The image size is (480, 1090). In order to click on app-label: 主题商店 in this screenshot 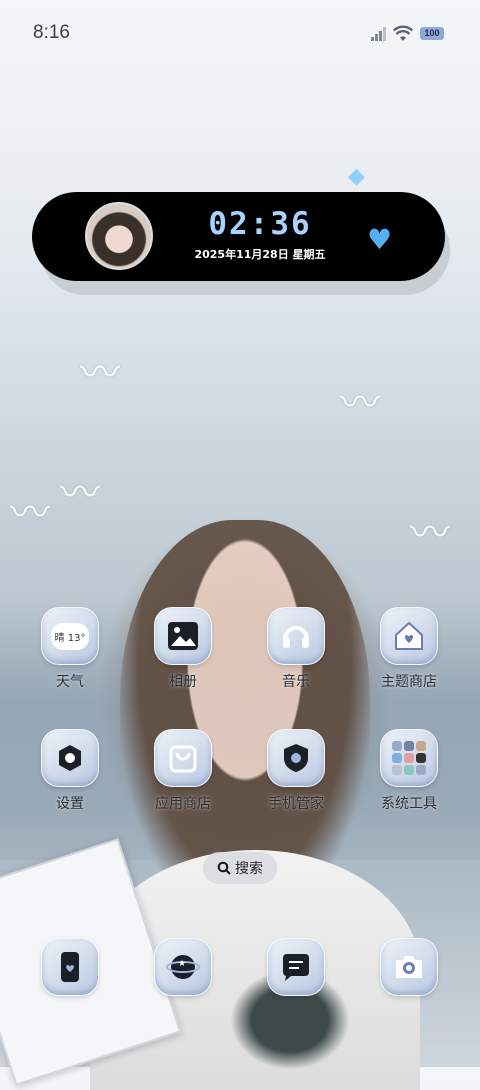, I will do `click(409, 682)`.